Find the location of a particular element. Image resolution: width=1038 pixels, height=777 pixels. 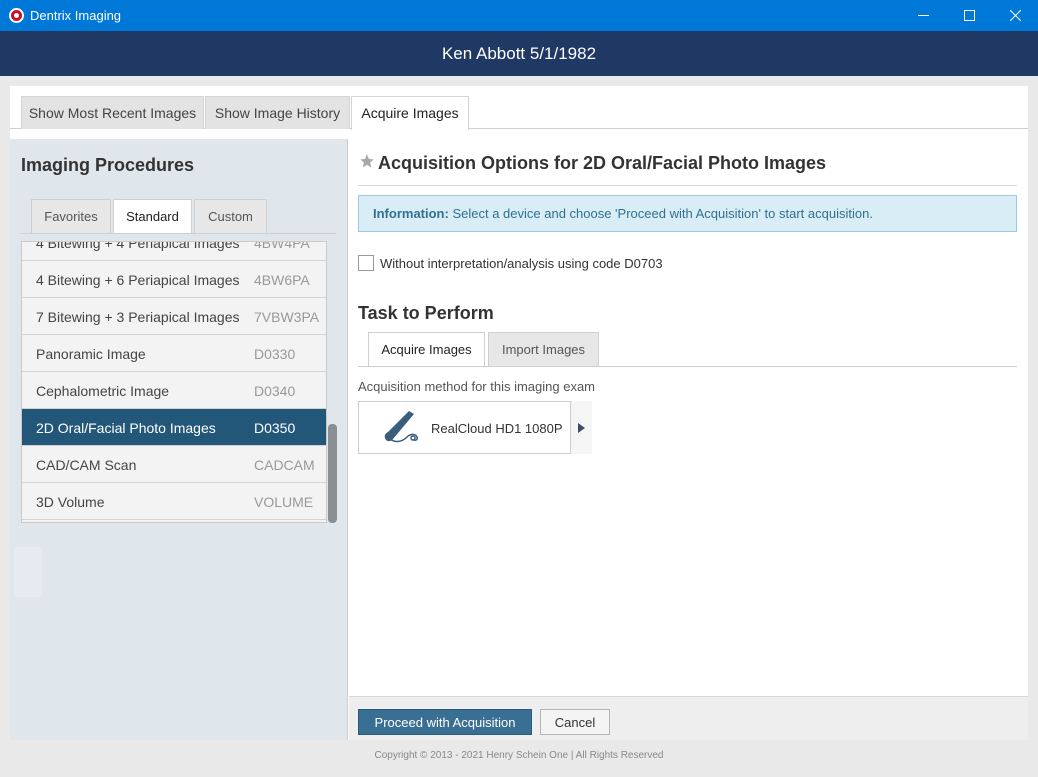

panel-resize-handle is located at coordinates (28, 572).